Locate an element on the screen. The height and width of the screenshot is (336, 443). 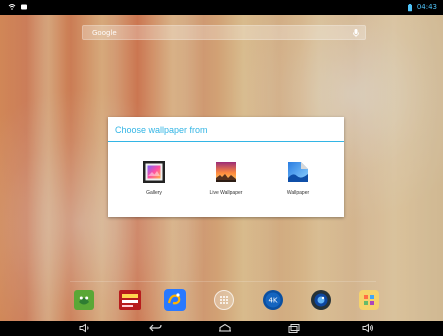
live-wallpaper-label: Live Wallpaper is located at coordinates (226, 193).